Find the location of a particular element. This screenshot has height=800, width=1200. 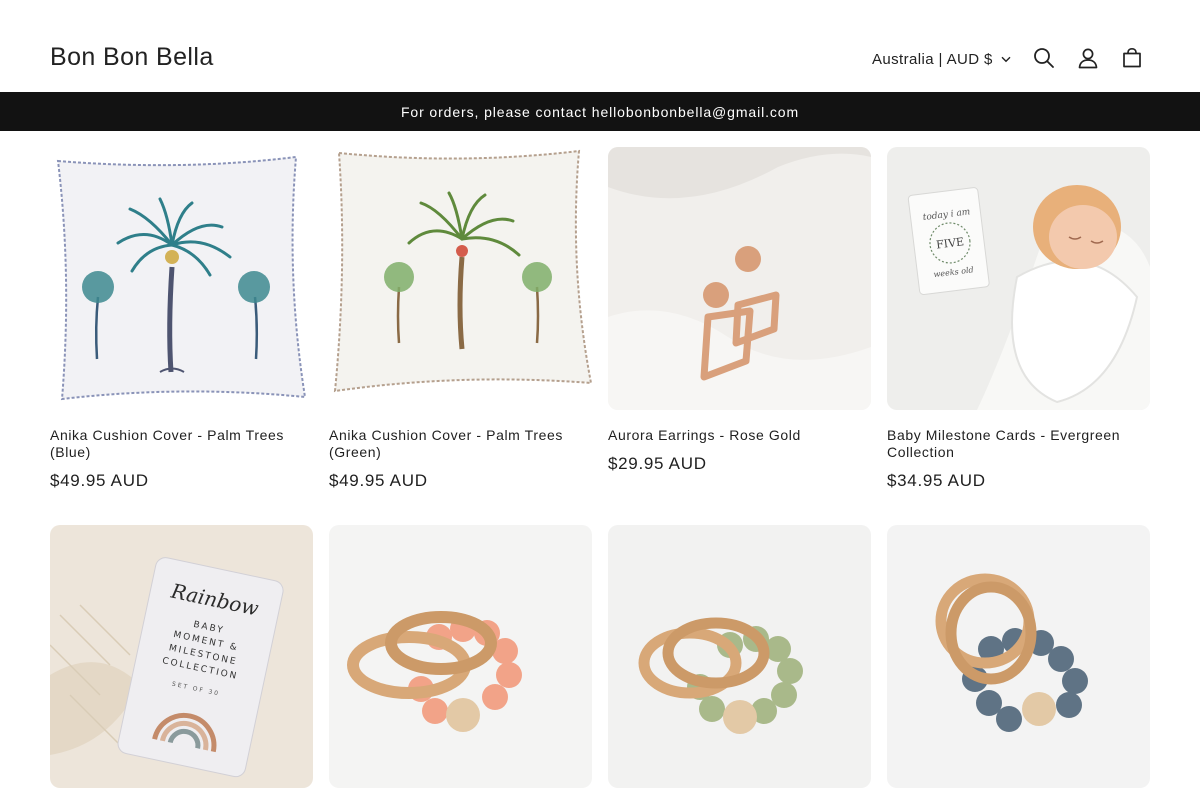

product-image: today i am FIVE weeks old is located at coordinates (1018, 278).